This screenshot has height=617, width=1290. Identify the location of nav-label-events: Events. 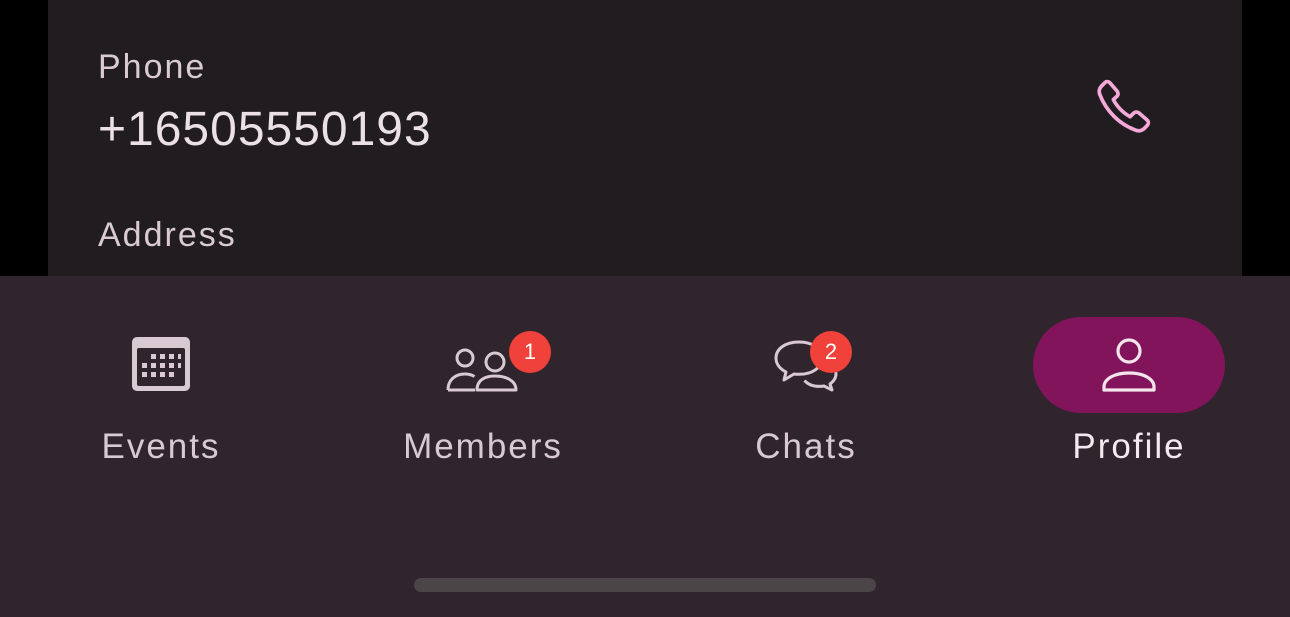
(161, 446).